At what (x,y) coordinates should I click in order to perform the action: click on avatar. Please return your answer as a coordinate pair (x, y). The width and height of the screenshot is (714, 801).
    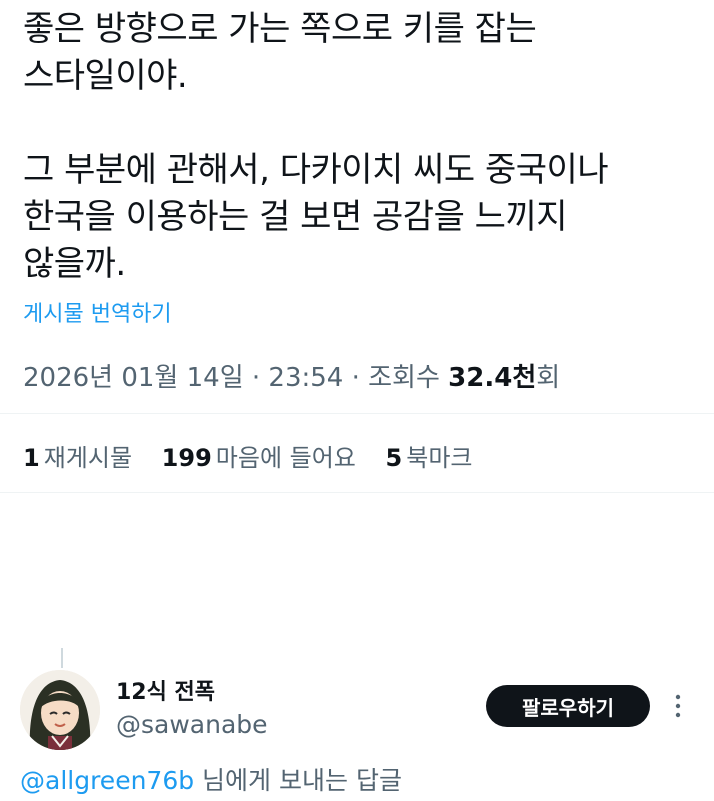
    Looking at the image, I should click on (60, 710).